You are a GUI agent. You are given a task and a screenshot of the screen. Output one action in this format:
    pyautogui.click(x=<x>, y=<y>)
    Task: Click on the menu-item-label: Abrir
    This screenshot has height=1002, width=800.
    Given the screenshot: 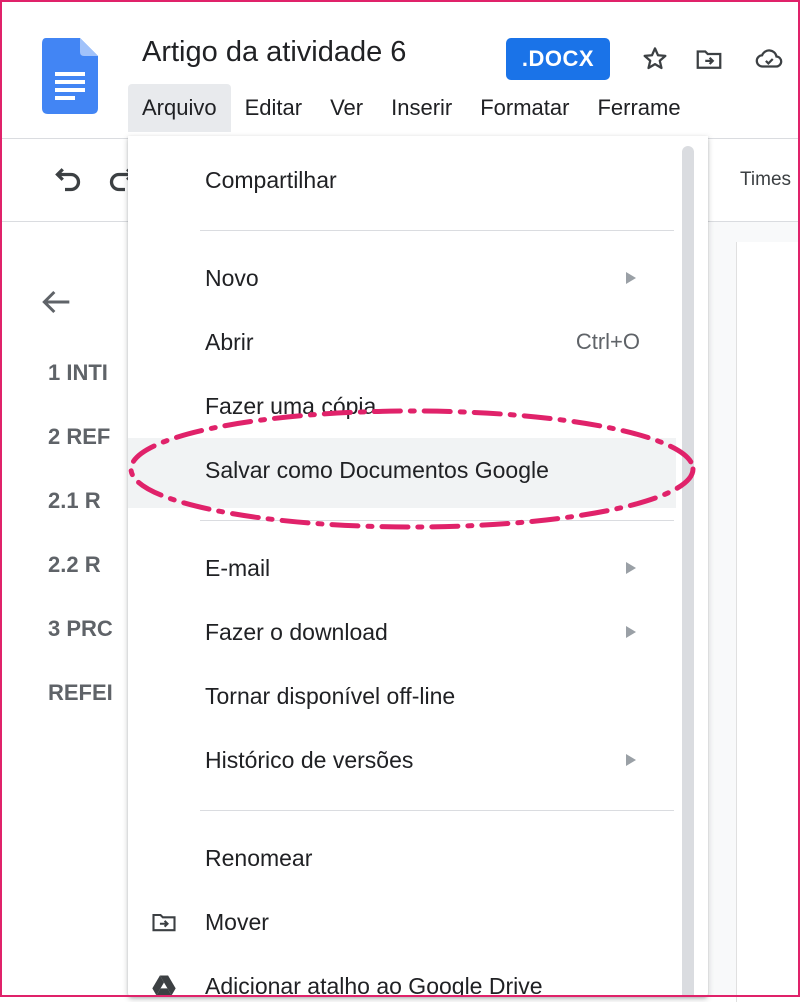 What is the action you would take?
    pyautogui.click(x=229, y=342)
    